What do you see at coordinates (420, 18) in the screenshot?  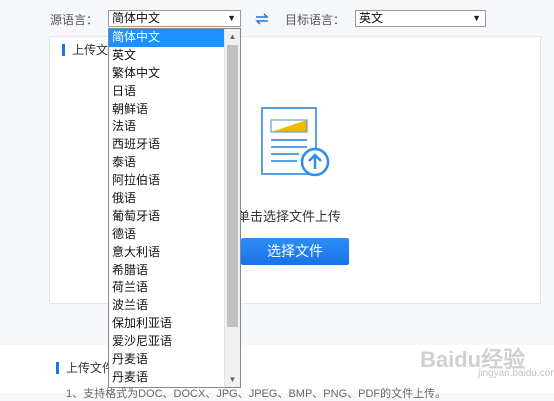 I see `target-language-select: 英文 ▼` at bounding box center [420, 18].